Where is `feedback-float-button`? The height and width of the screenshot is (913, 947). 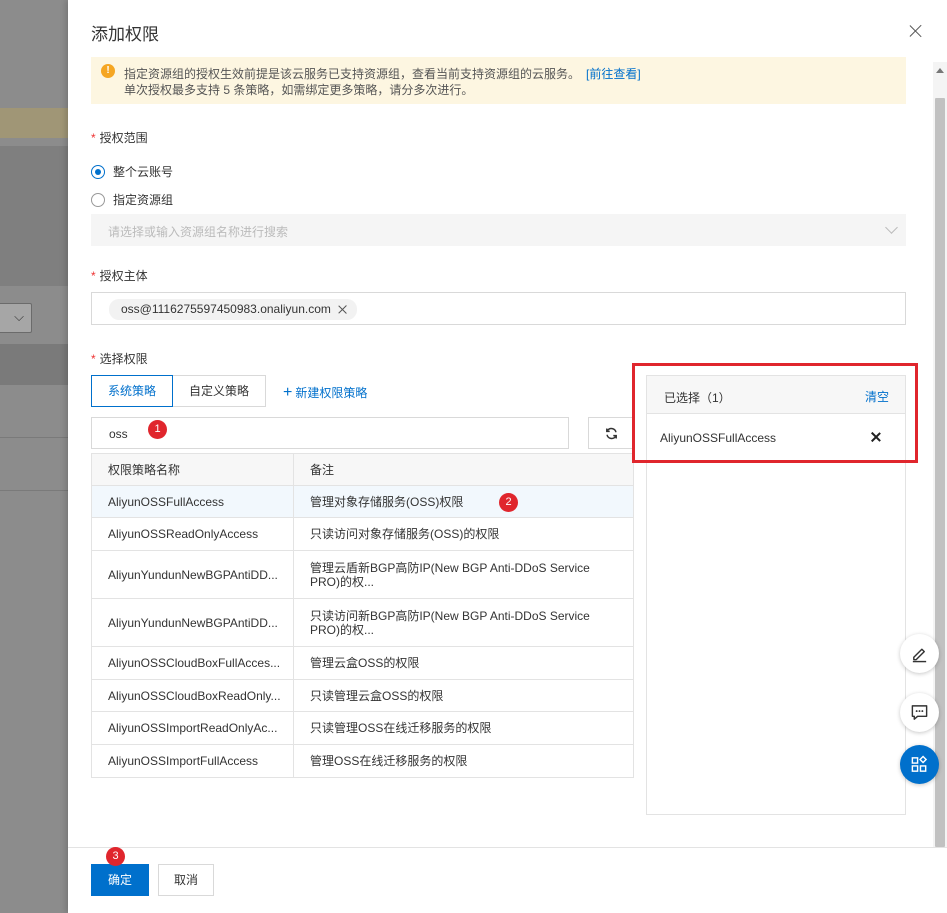 feedback-float-button is located at coordinates (919, 712).